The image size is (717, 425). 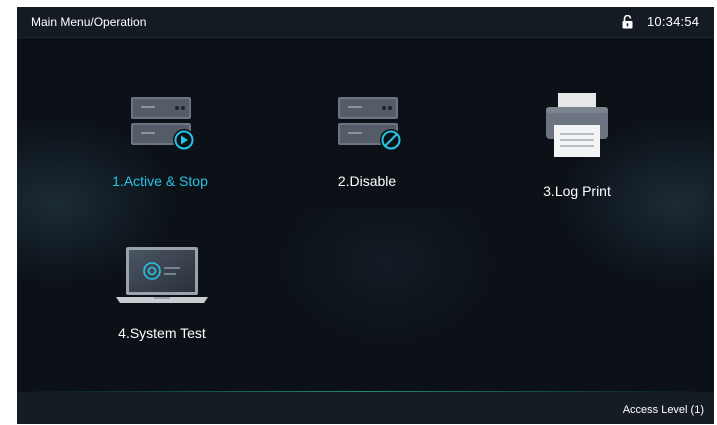 I want to click on menu-item-active-stop: 1.Active & Stop, so click(x=160, y=143).